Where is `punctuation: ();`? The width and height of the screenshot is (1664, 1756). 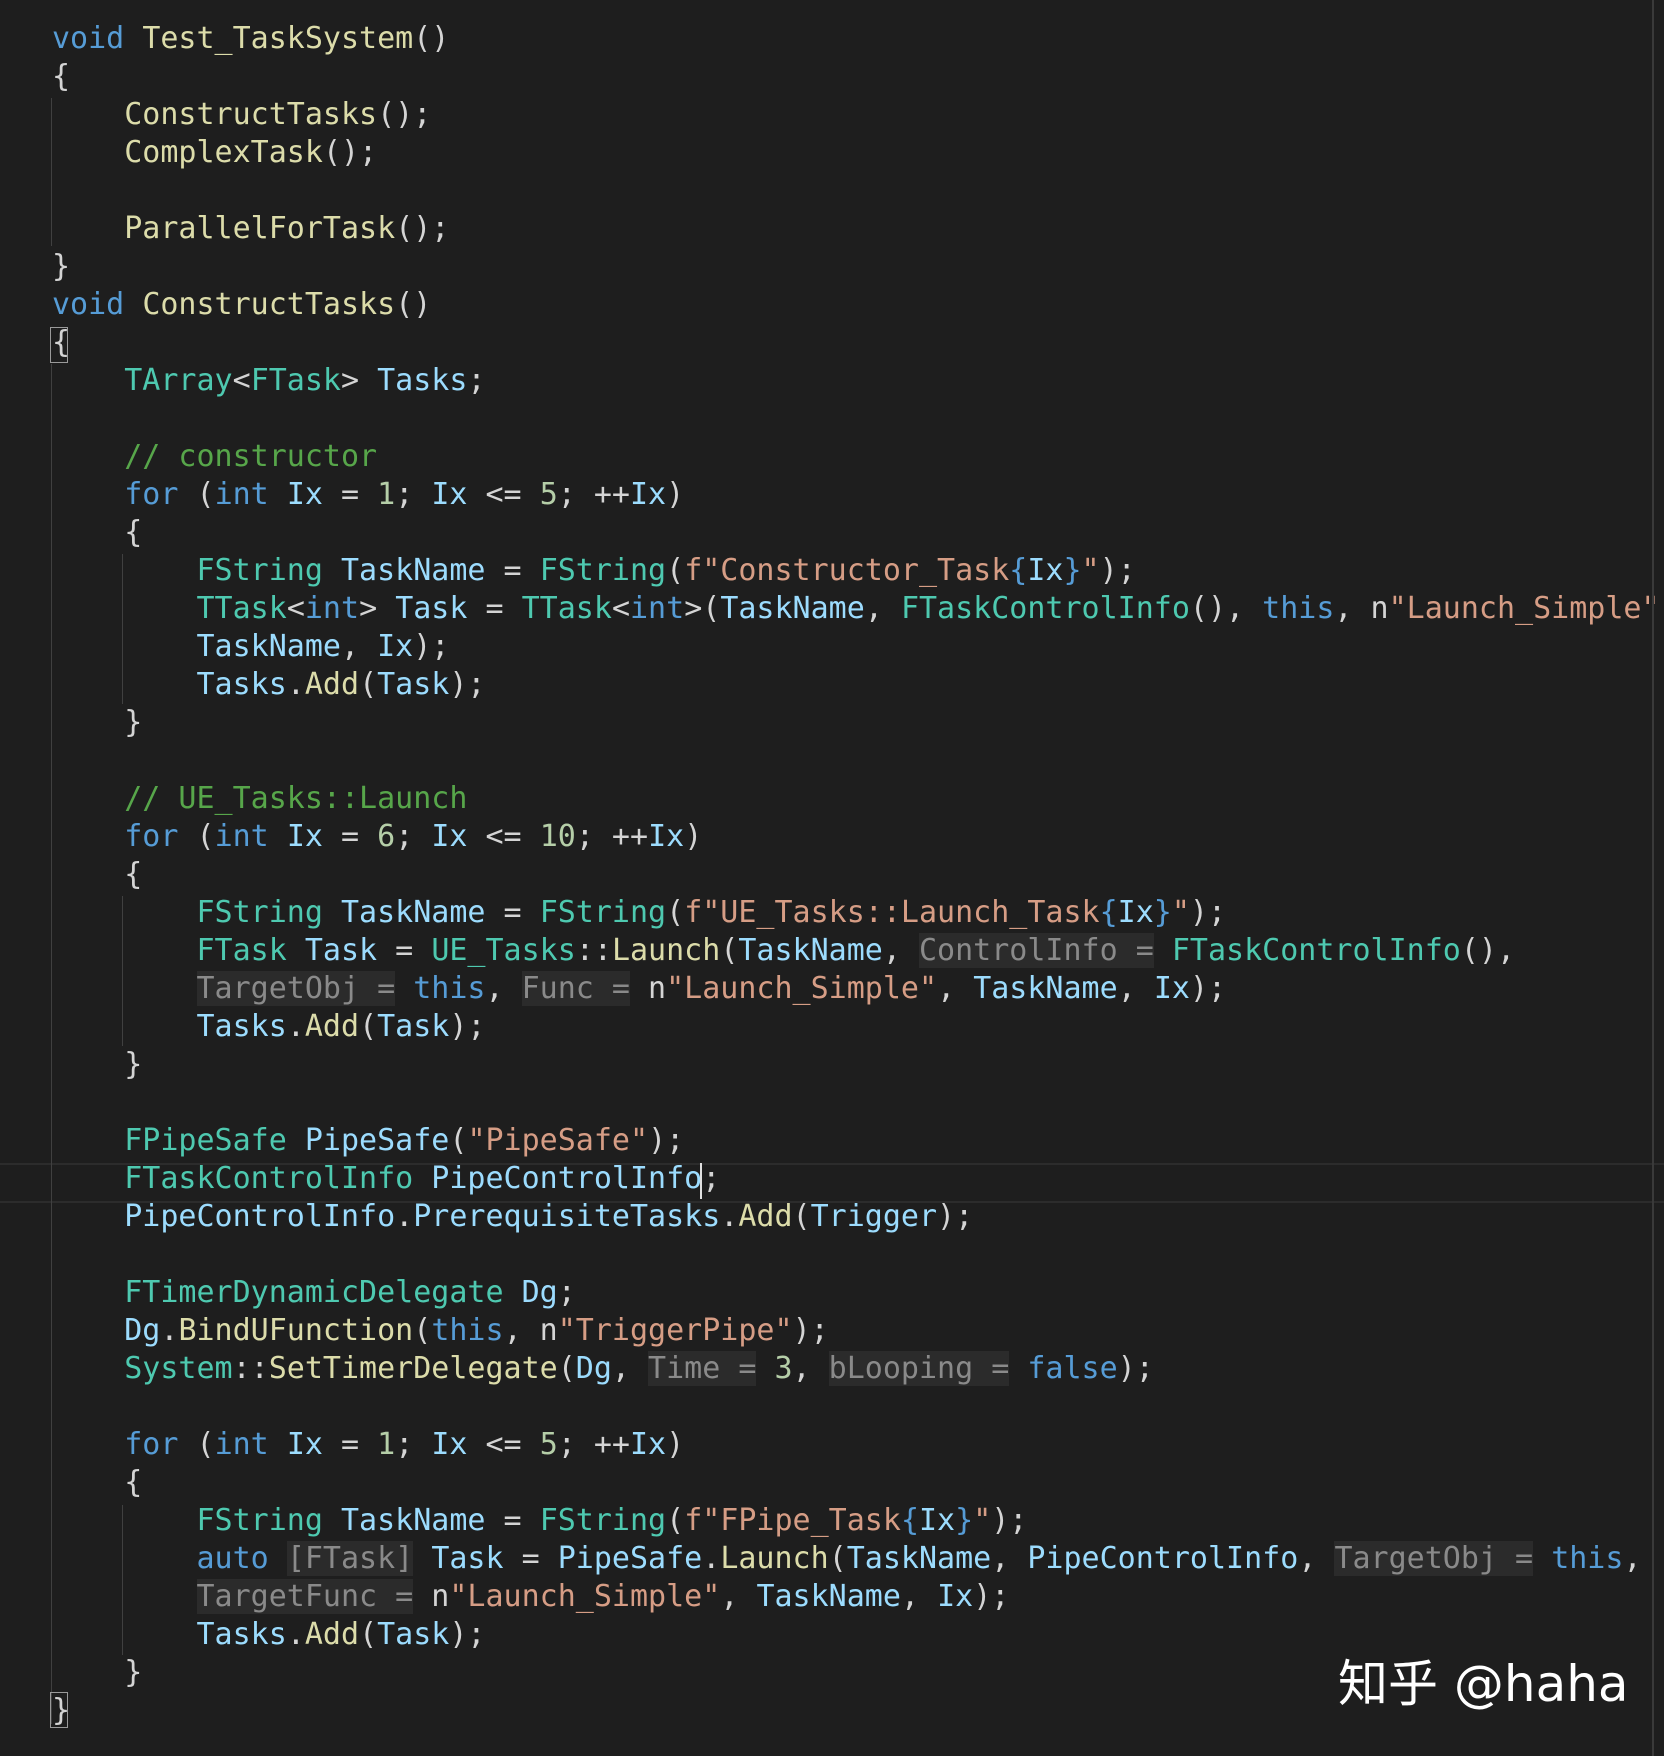 punctuation: (); is located at coordinates (404, 114).